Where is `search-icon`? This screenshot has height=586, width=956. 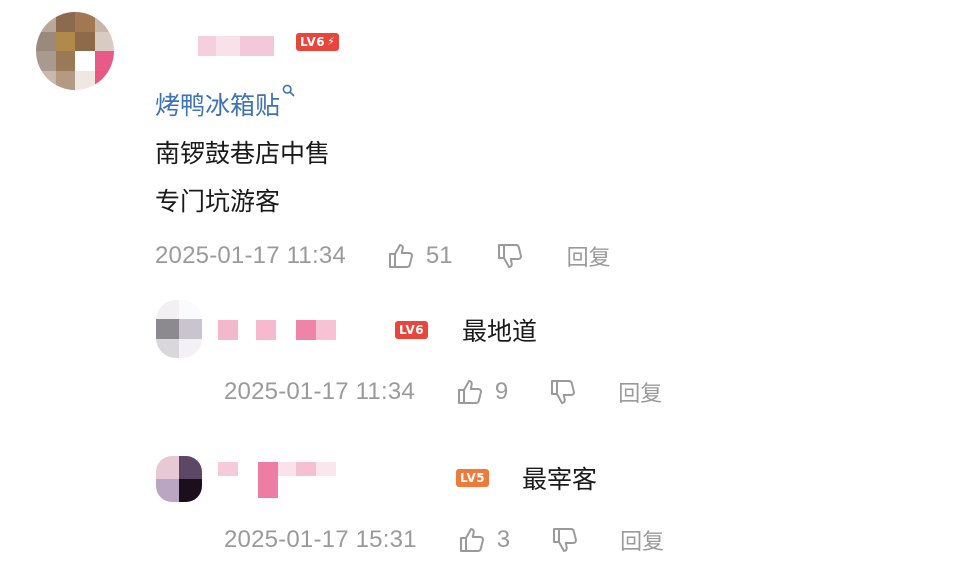
search-icon is located at coordinates (288, 92).